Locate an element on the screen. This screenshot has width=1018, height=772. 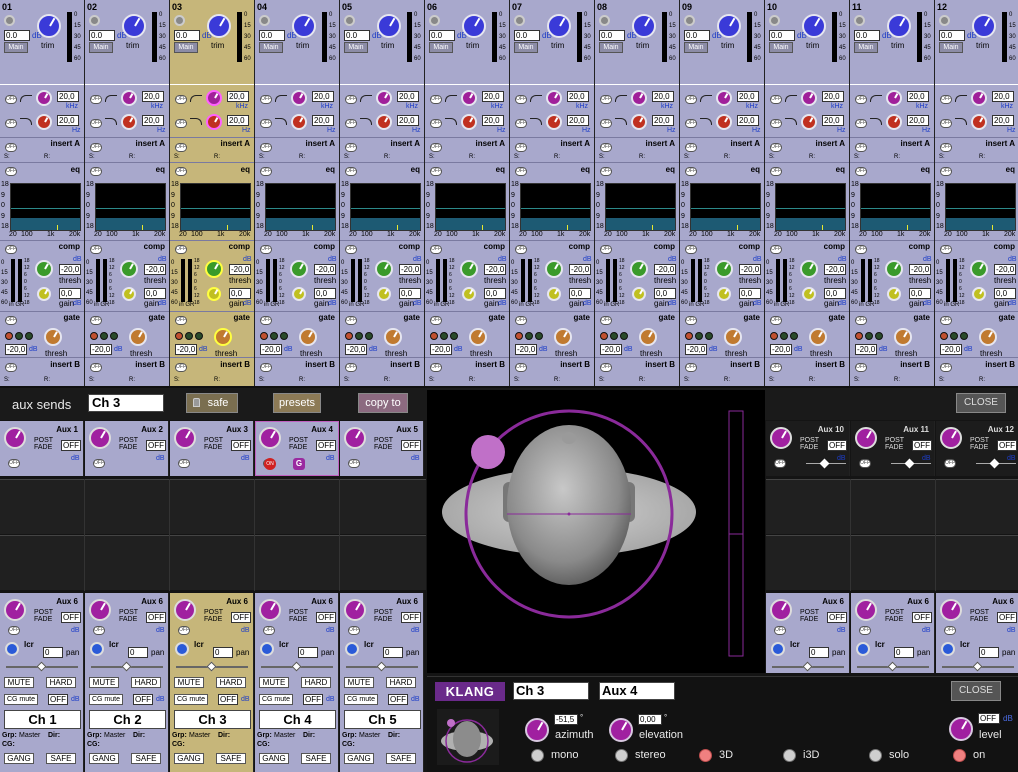
aux-send-cell: Aux 4POSTFADEOFFdBOFFONG is located at coordinates (297, 448).